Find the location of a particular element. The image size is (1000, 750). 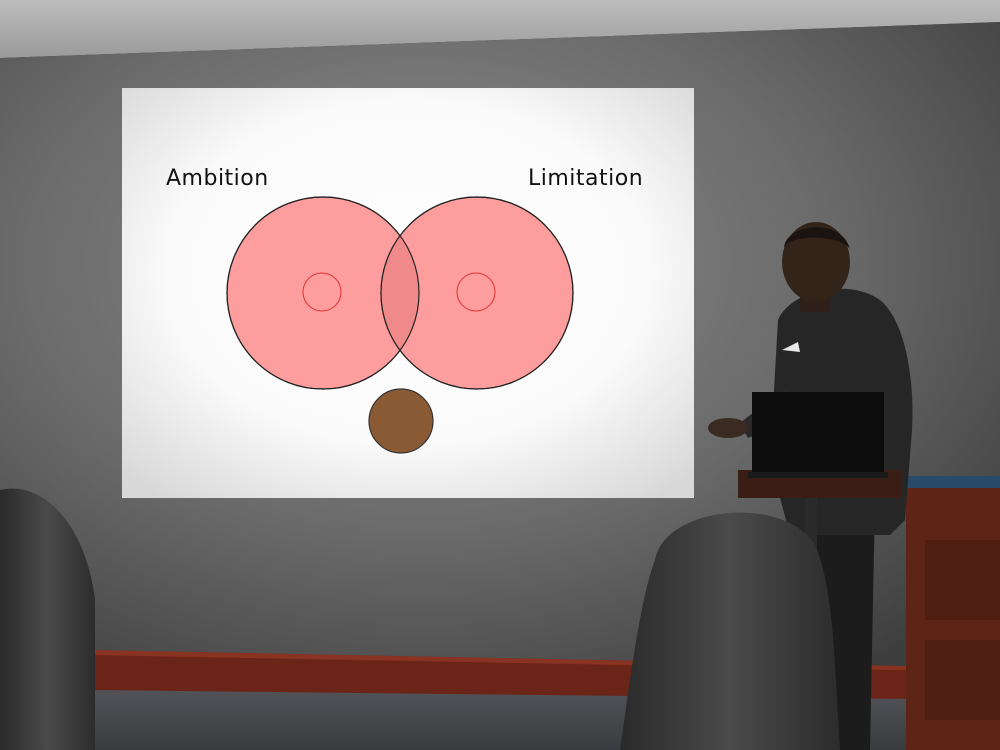

limitation-label: Limitation is located at coordinates (586, 178).